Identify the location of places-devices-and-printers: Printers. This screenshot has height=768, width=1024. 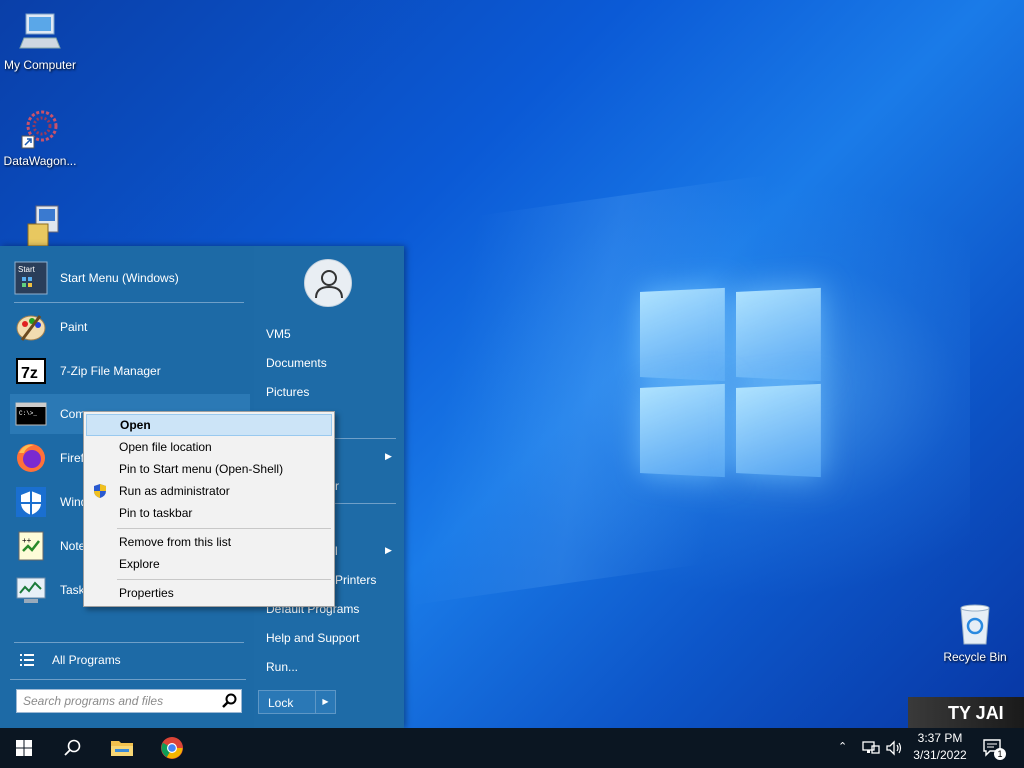
(355, 580).